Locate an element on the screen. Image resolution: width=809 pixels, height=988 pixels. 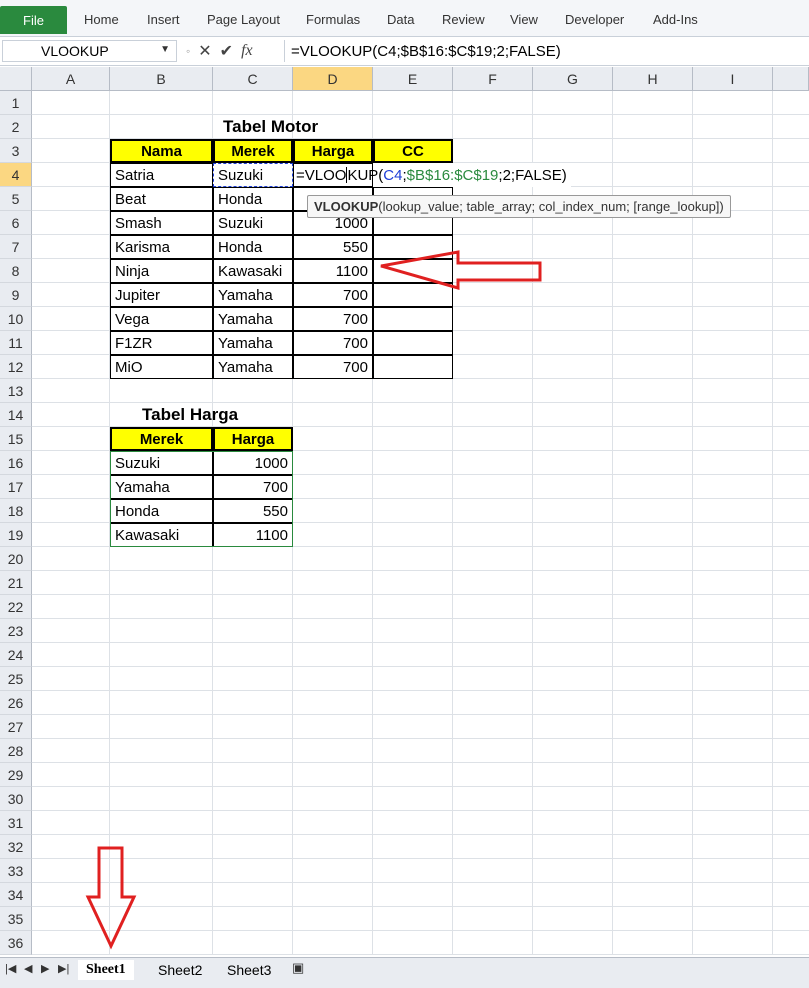
tab-sheet1: Sheet1 is located at coordinates (106, 970).